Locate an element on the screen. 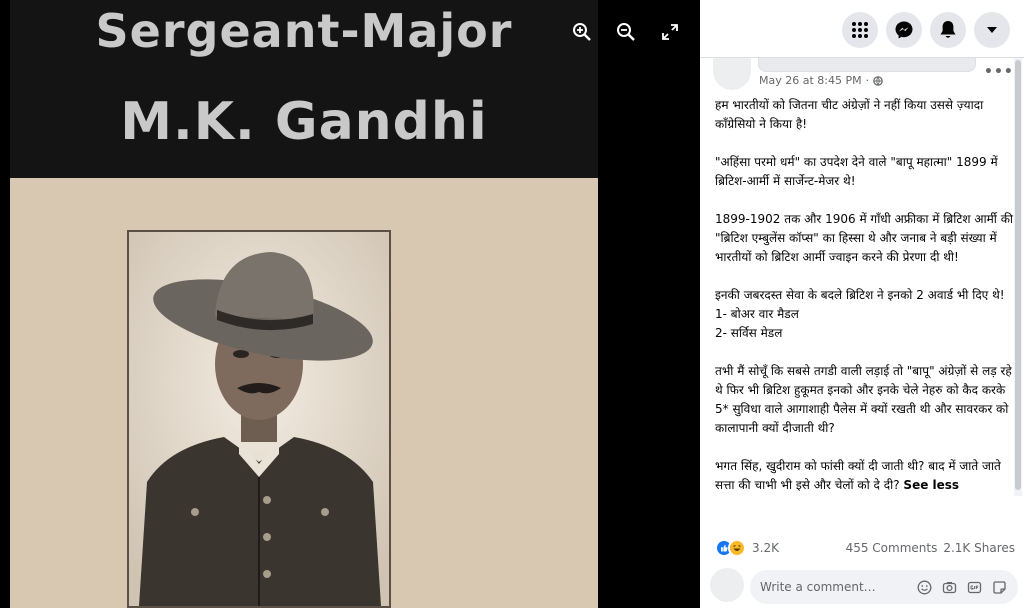 Image resolution: width=1024 pixels, height=608 pixels. notifications-bell-icon is located at coordinates (948, 30).